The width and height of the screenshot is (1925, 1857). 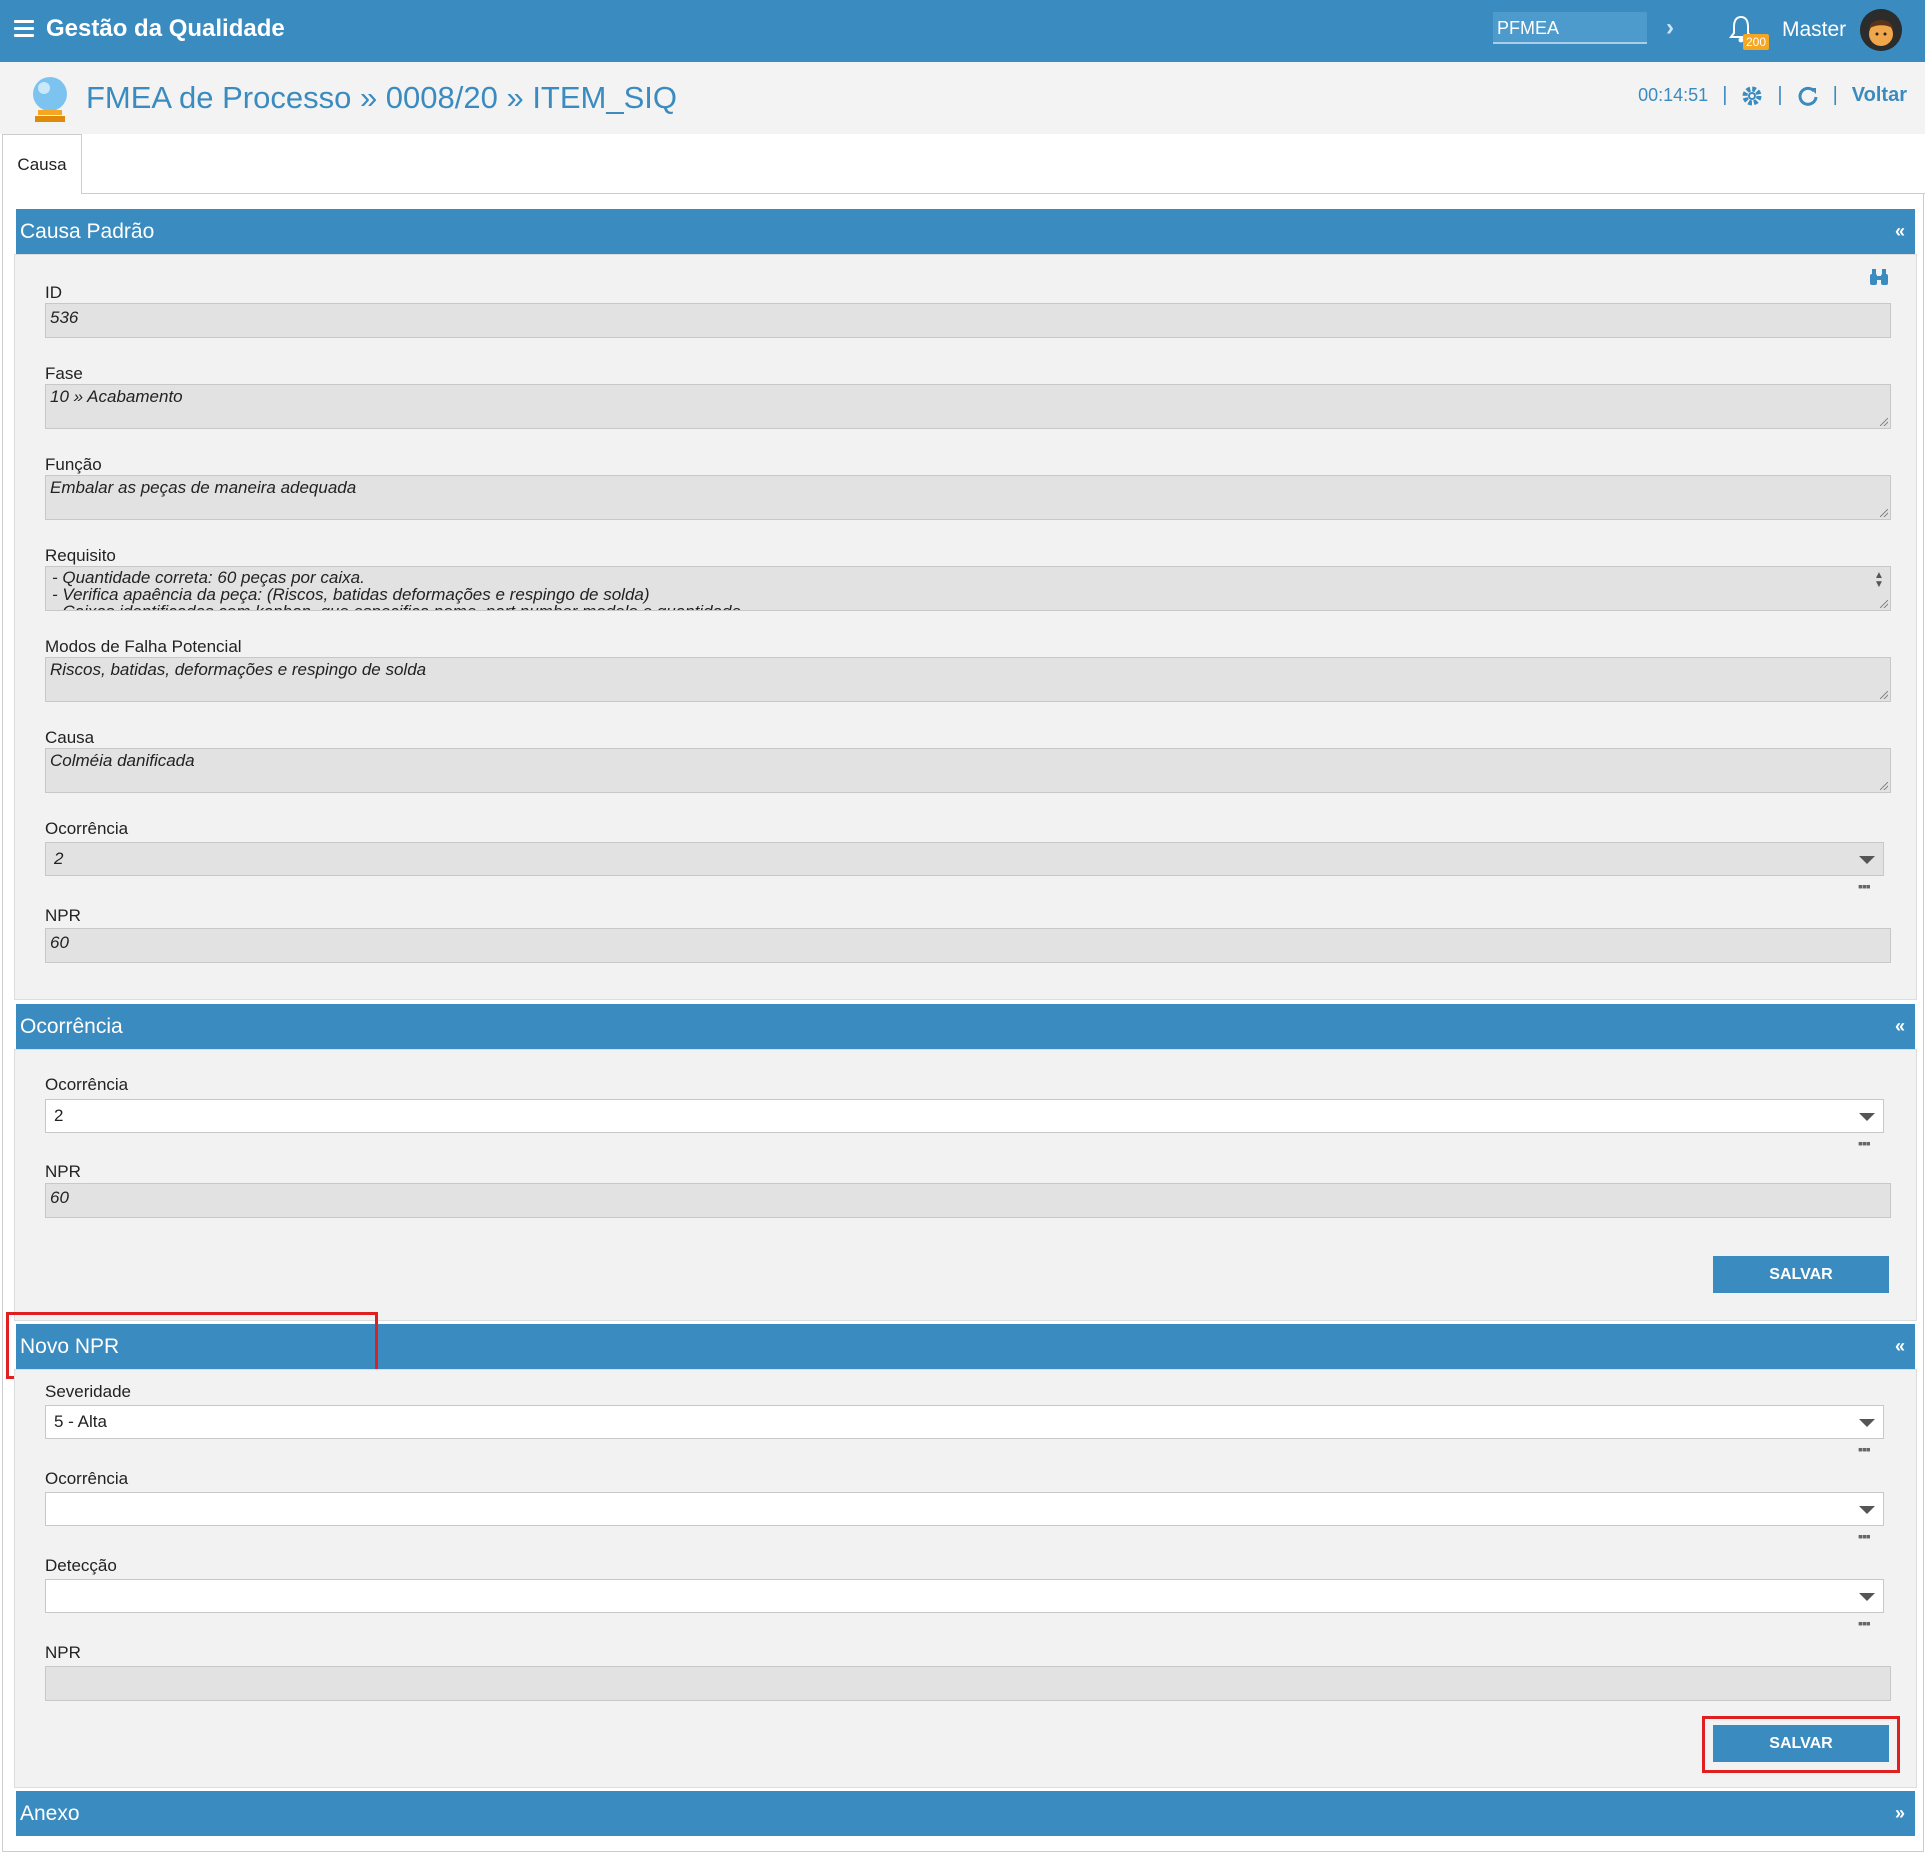 What do you see at coordinates (24, 29) in the screenshot?
I see `menu-icon` at bounding box center [24, 29].